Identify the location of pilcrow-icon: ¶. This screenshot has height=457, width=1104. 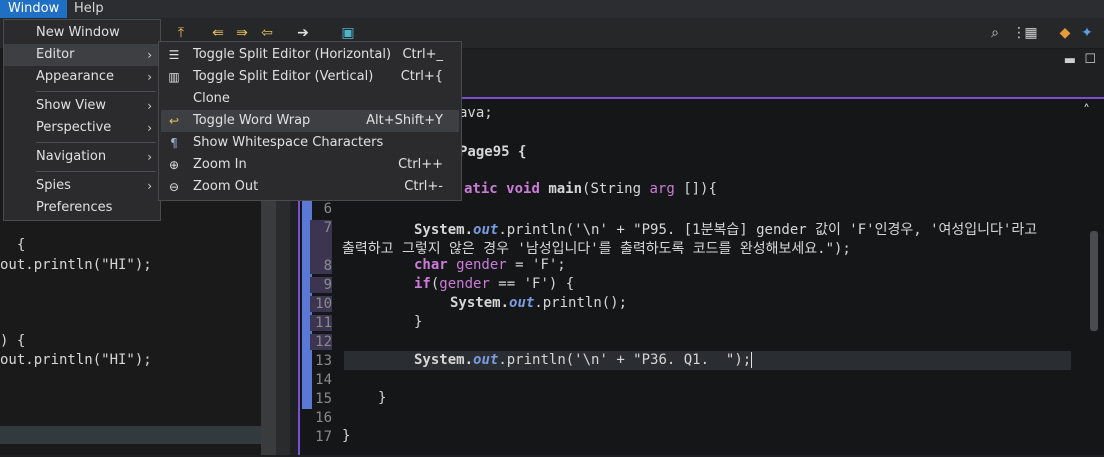
(174, 143).